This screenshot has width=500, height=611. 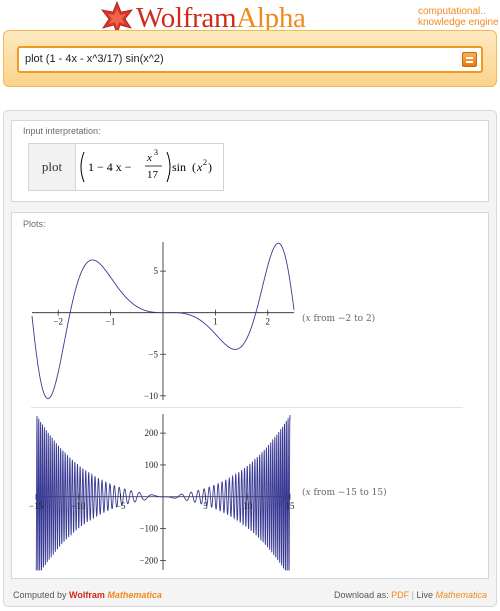 I want to click on plot-2-y-tick-label: 100, so click(x=152, y=465).